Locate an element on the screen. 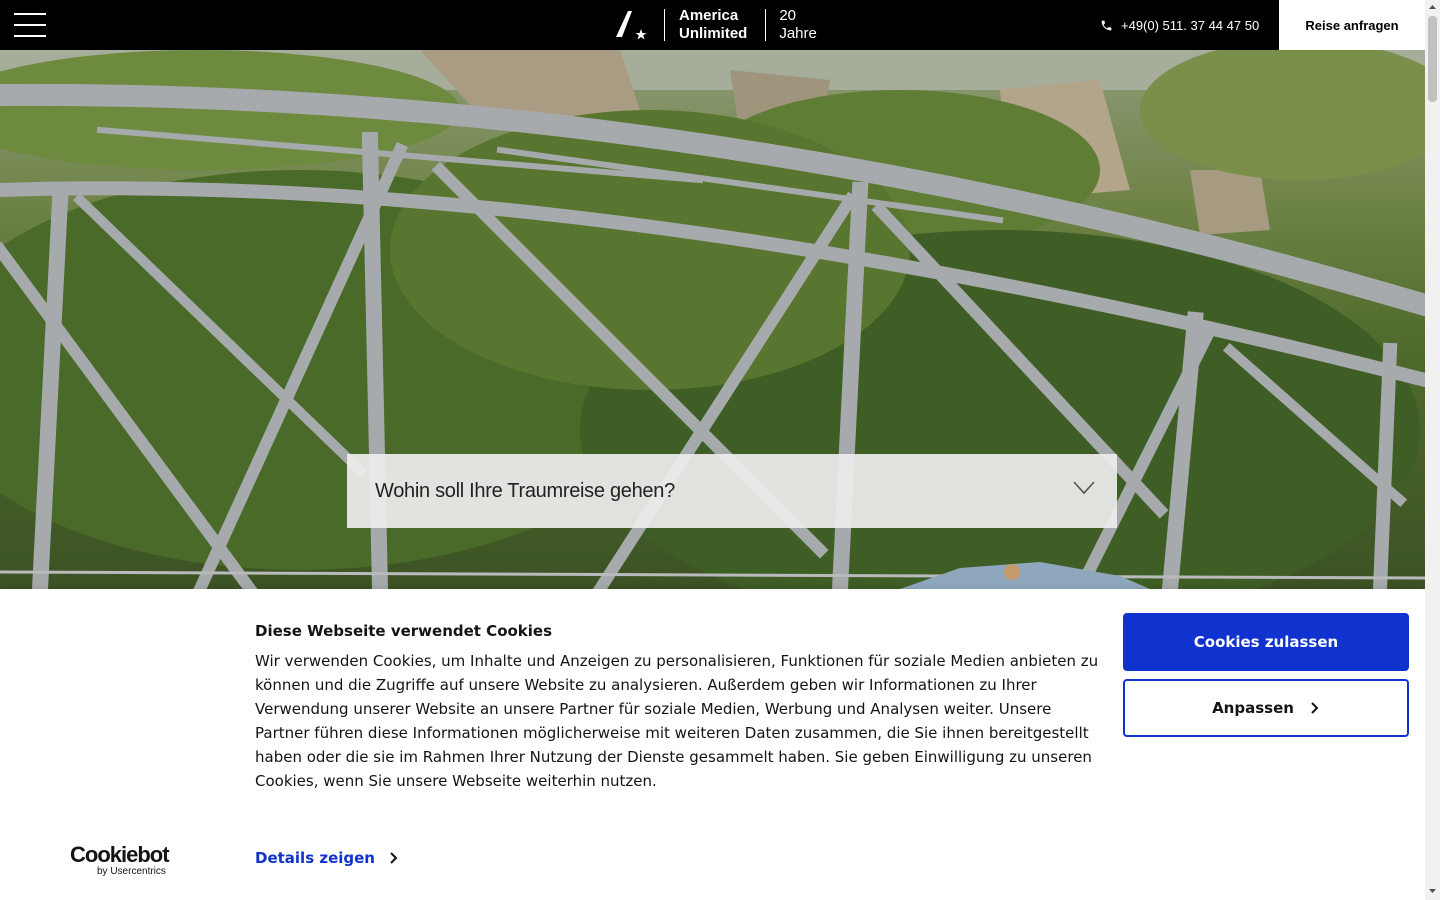  scrollbar-thumb is located at coordinates (1432, 59).